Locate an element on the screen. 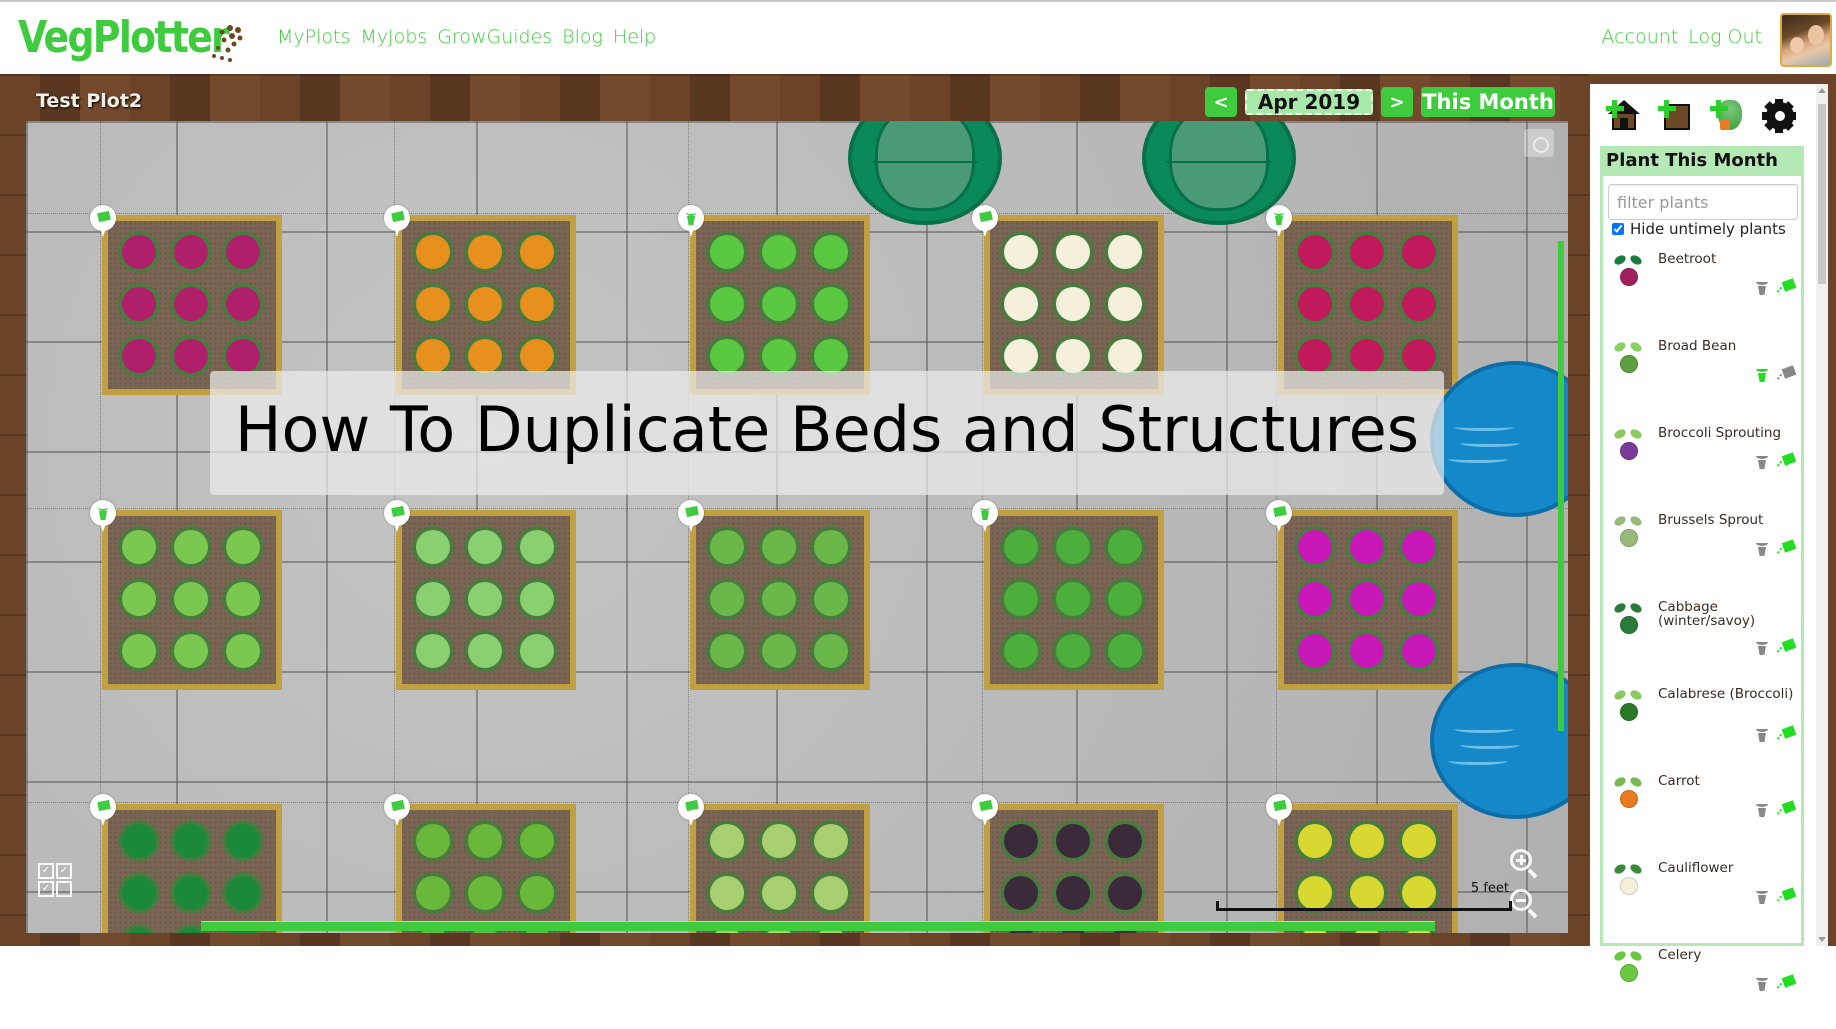  gooseberry-plant is located at coordinates (1367, 841).